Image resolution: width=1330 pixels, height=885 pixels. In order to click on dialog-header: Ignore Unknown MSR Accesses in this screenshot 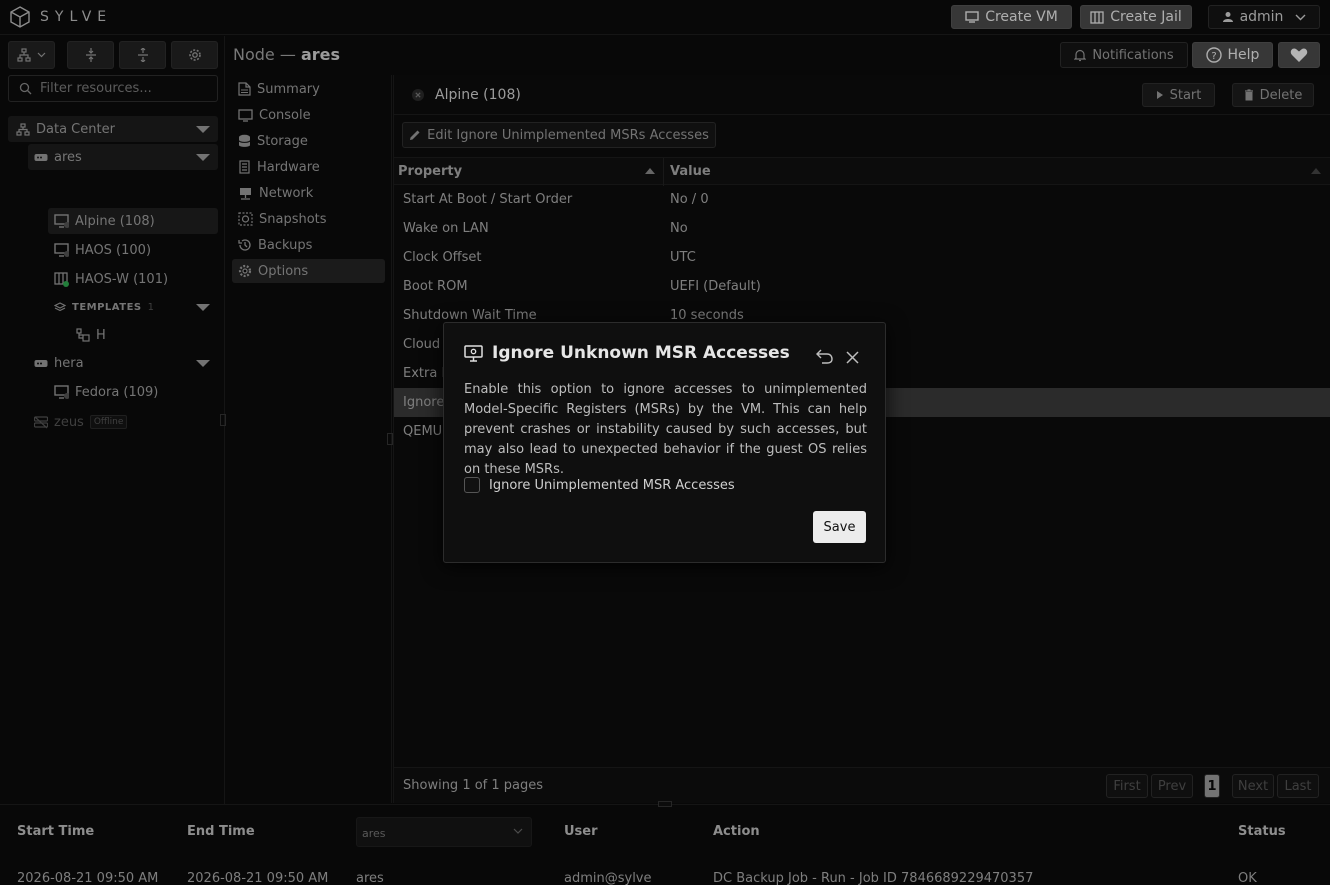, I will do `click(627, 353)`.